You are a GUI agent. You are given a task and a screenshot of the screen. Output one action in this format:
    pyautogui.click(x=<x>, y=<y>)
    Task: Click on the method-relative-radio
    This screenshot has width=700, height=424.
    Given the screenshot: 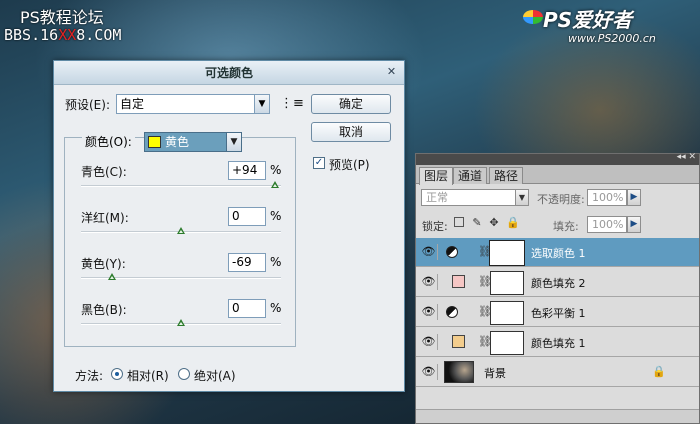 What is the action you would take?
    pyautogui.click(x=117, y=374)
    